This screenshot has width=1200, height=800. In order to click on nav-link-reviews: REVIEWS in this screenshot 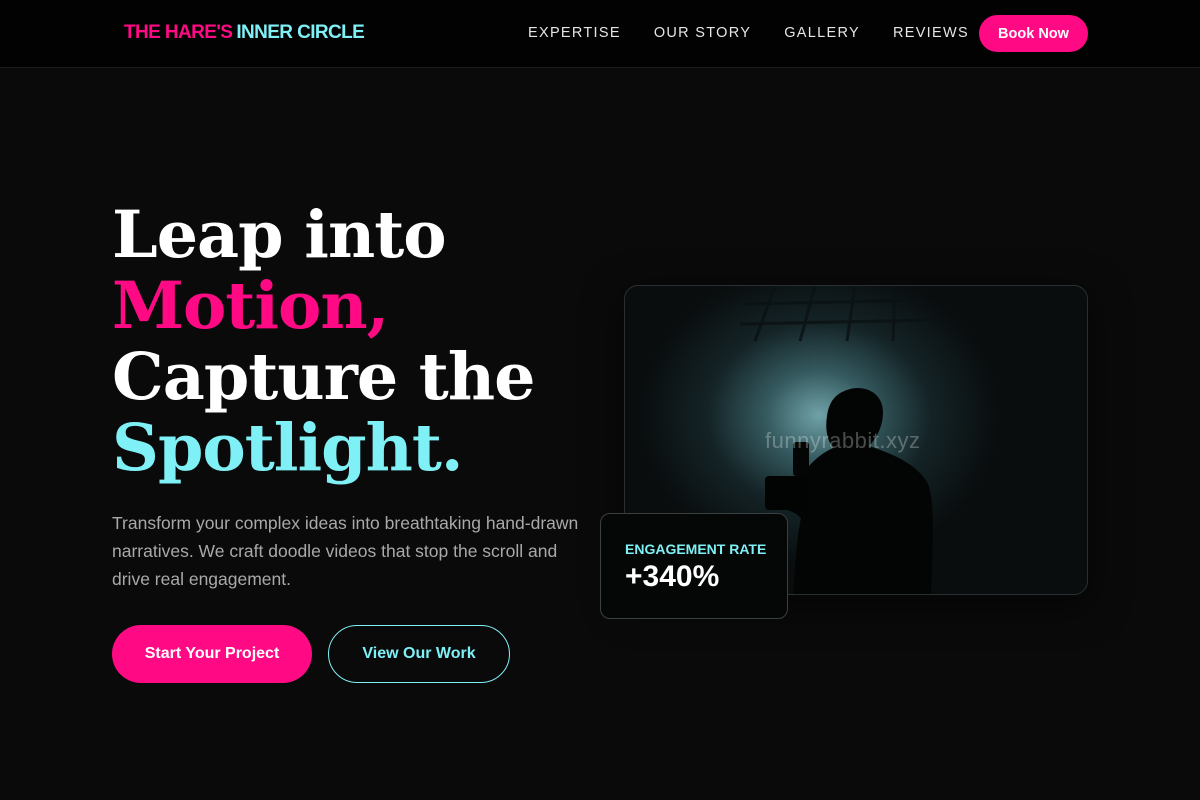, I will do `click(931, 33)`.